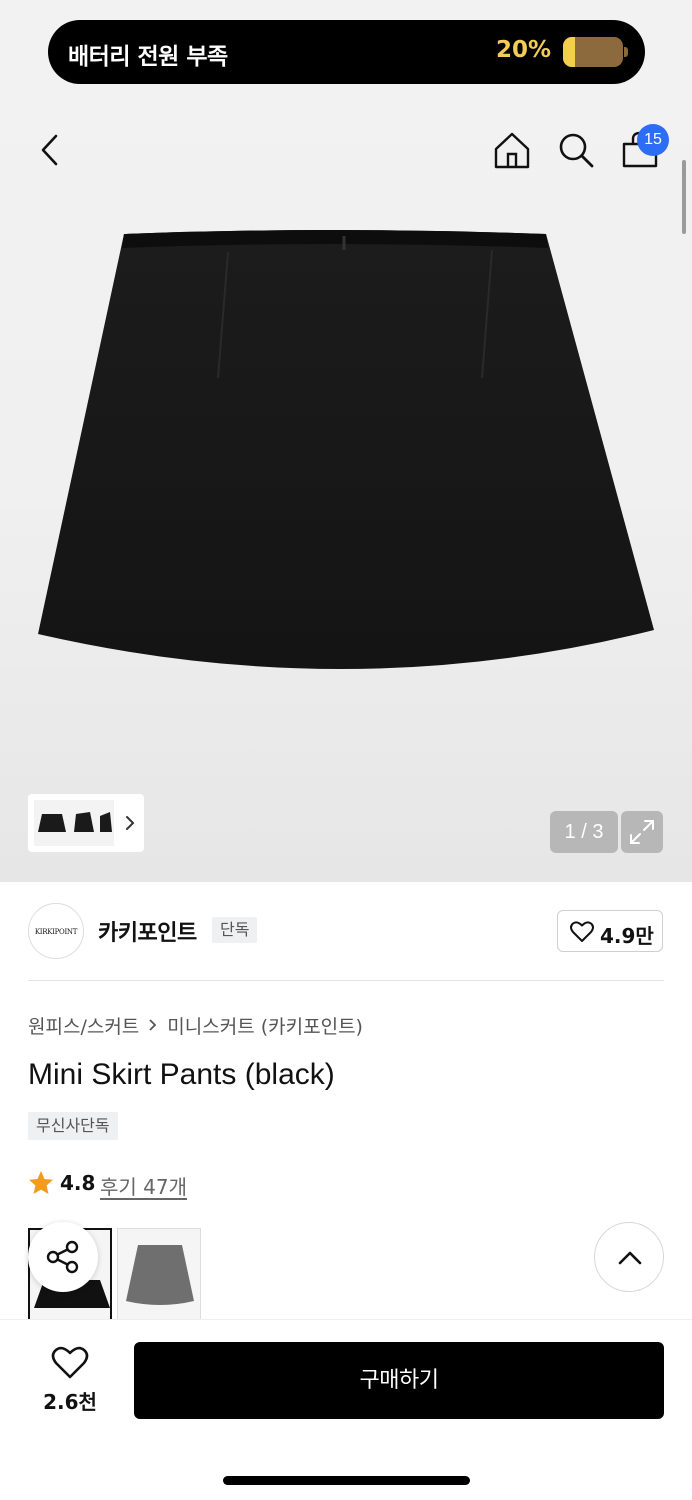 The height and width of the screenshot is (1500, 692). I want to click on search-button, so click(576, 150).